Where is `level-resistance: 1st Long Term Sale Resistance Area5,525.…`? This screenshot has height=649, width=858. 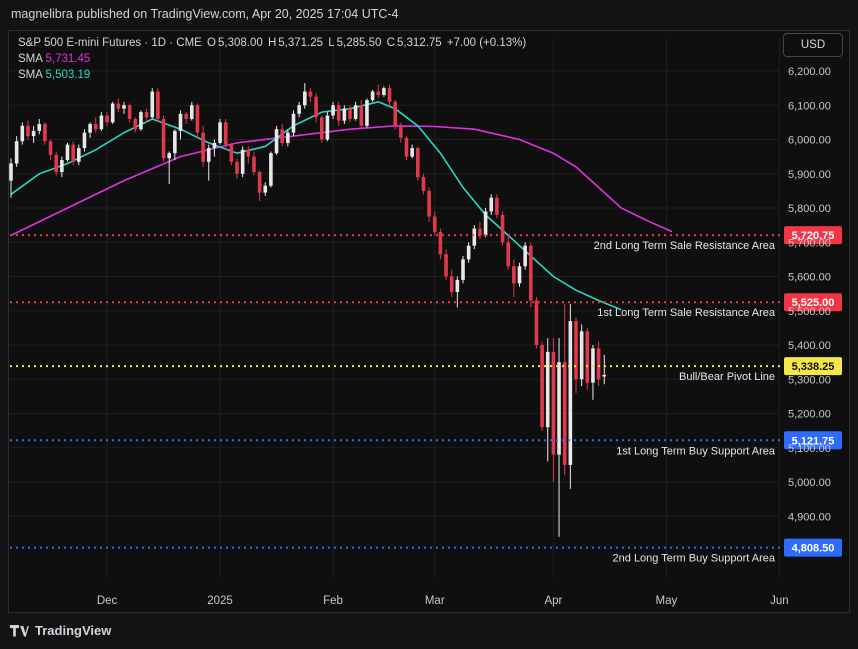 level-resistance: 1st Long Term Sale Resistance Area5,525.… is located at coordinates (426, 306).